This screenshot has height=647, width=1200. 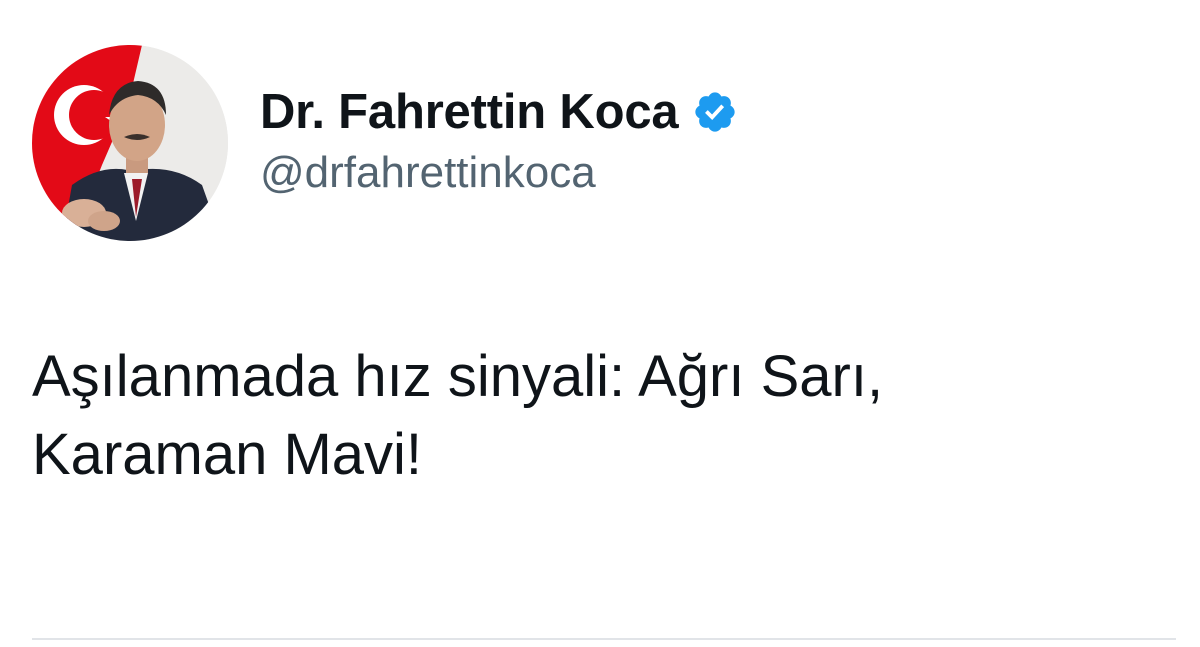 I want to click on author-identity: Dr. Fahrettin Koca @drfahrettinkoca, so click(x=499, y=140).